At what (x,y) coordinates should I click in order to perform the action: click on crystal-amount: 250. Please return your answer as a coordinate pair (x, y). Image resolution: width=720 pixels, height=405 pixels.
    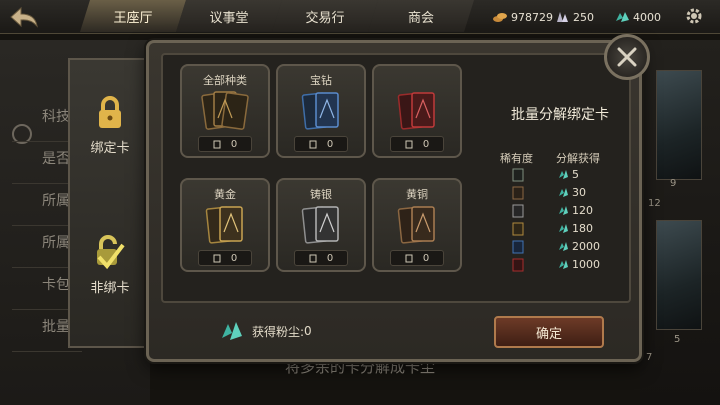
    Looking at the image, I should click on (583, 17).